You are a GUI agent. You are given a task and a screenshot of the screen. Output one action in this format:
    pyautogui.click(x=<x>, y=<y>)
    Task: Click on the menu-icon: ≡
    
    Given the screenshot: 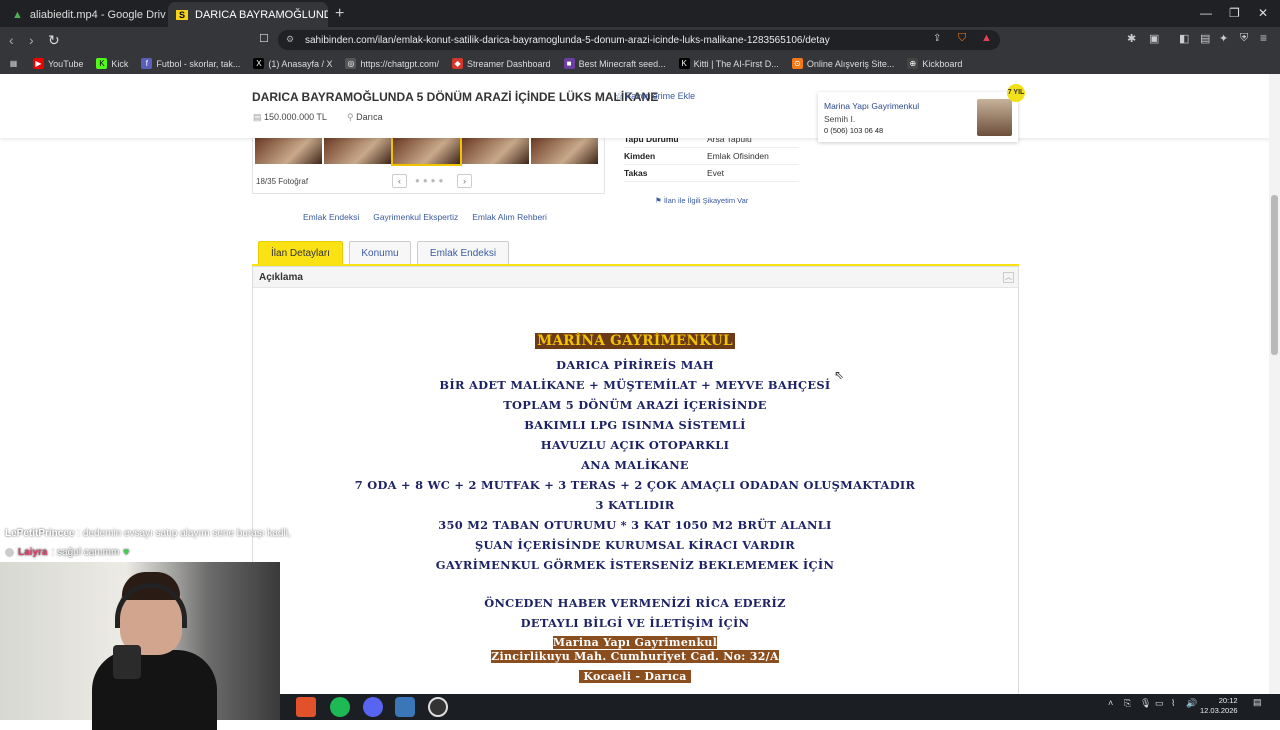 What is the action you would take?
    pyautogui.click(x=1263, y=38)
    